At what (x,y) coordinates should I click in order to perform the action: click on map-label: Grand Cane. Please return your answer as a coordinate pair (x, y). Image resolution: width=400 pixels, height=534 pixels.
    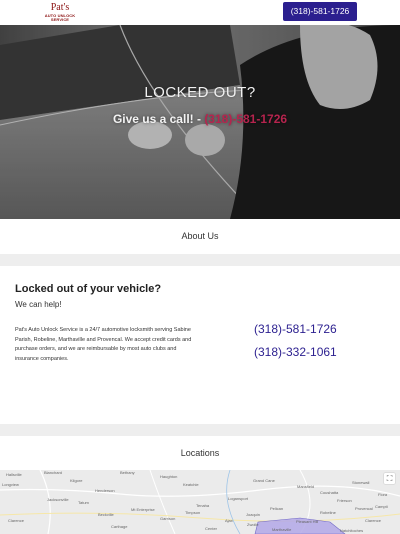
    Looking at the image, I should click on (264, 480).